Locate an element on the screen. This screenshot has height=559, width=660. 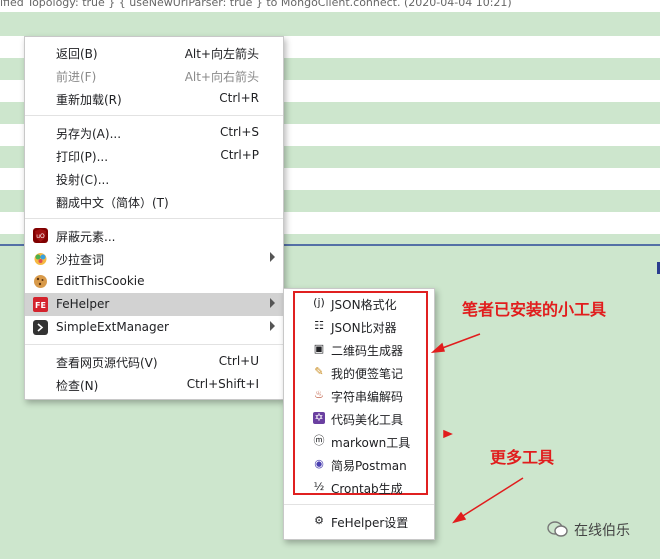
arrow-mark is located at coordinates (448, 434).